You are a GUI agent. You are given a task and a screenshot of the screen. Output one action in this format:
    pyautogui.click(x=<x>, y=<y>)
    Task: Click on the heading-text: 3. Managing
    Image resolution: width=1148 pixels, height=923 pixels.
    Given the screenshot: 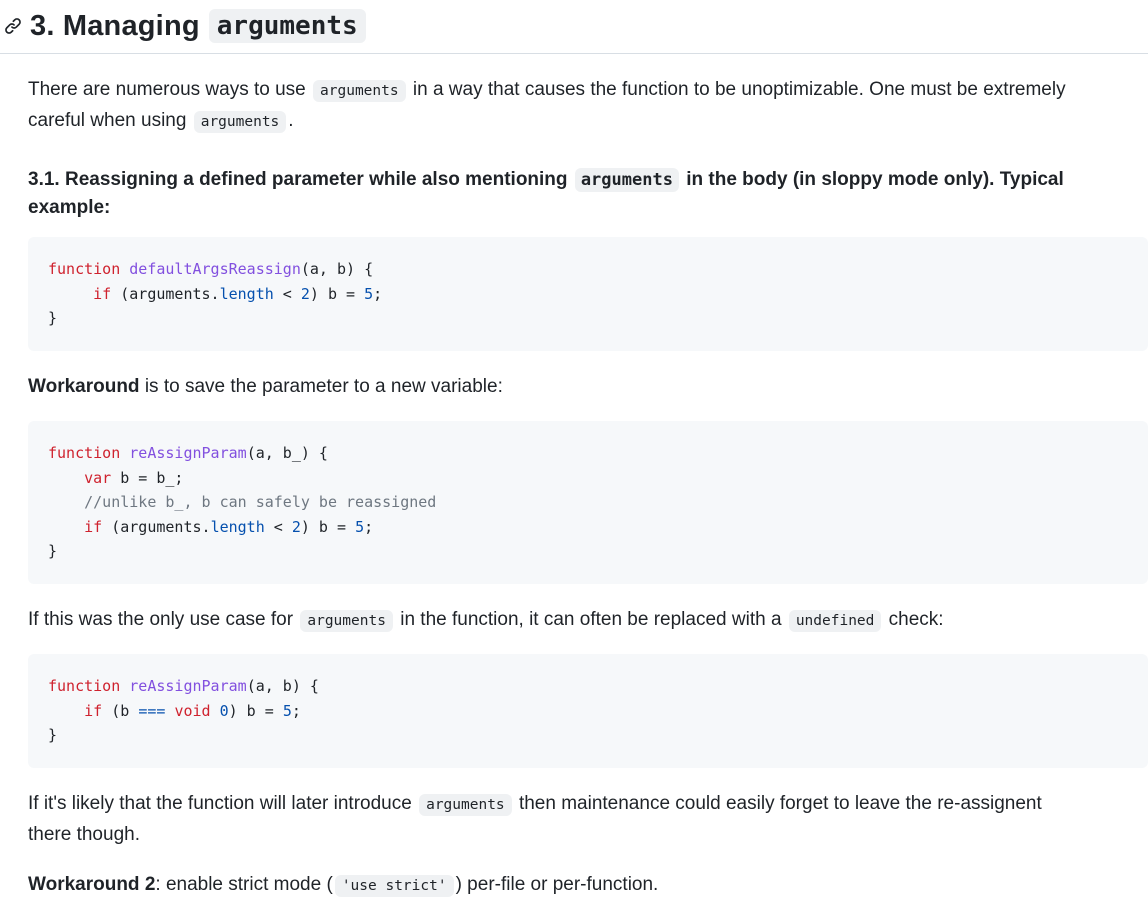 What is the action you would take?
    pyautogui.click(x=115, y=25)
    